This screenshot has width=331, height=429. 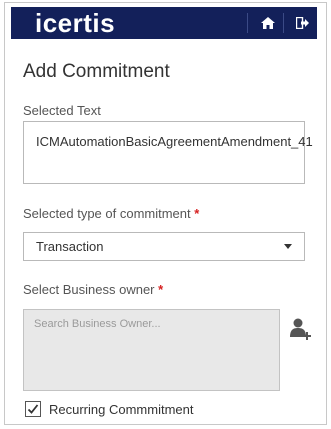 What do you see at coordinates (89, 289) in the screenshot?
I see `business-owner-label-text: Select Business owner` at bounding box center [89, 289].